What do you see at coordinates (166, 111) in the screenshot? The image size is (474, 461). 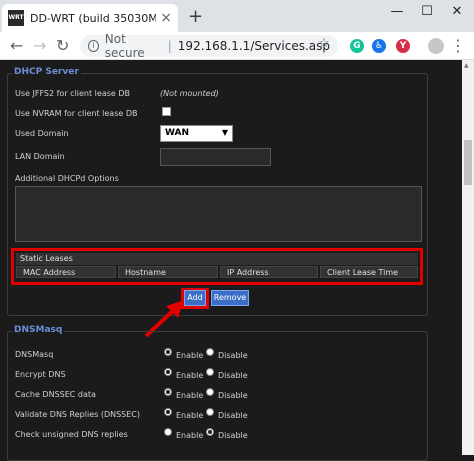 I see `nvram-checkbox` at bounding box center [166, 111].